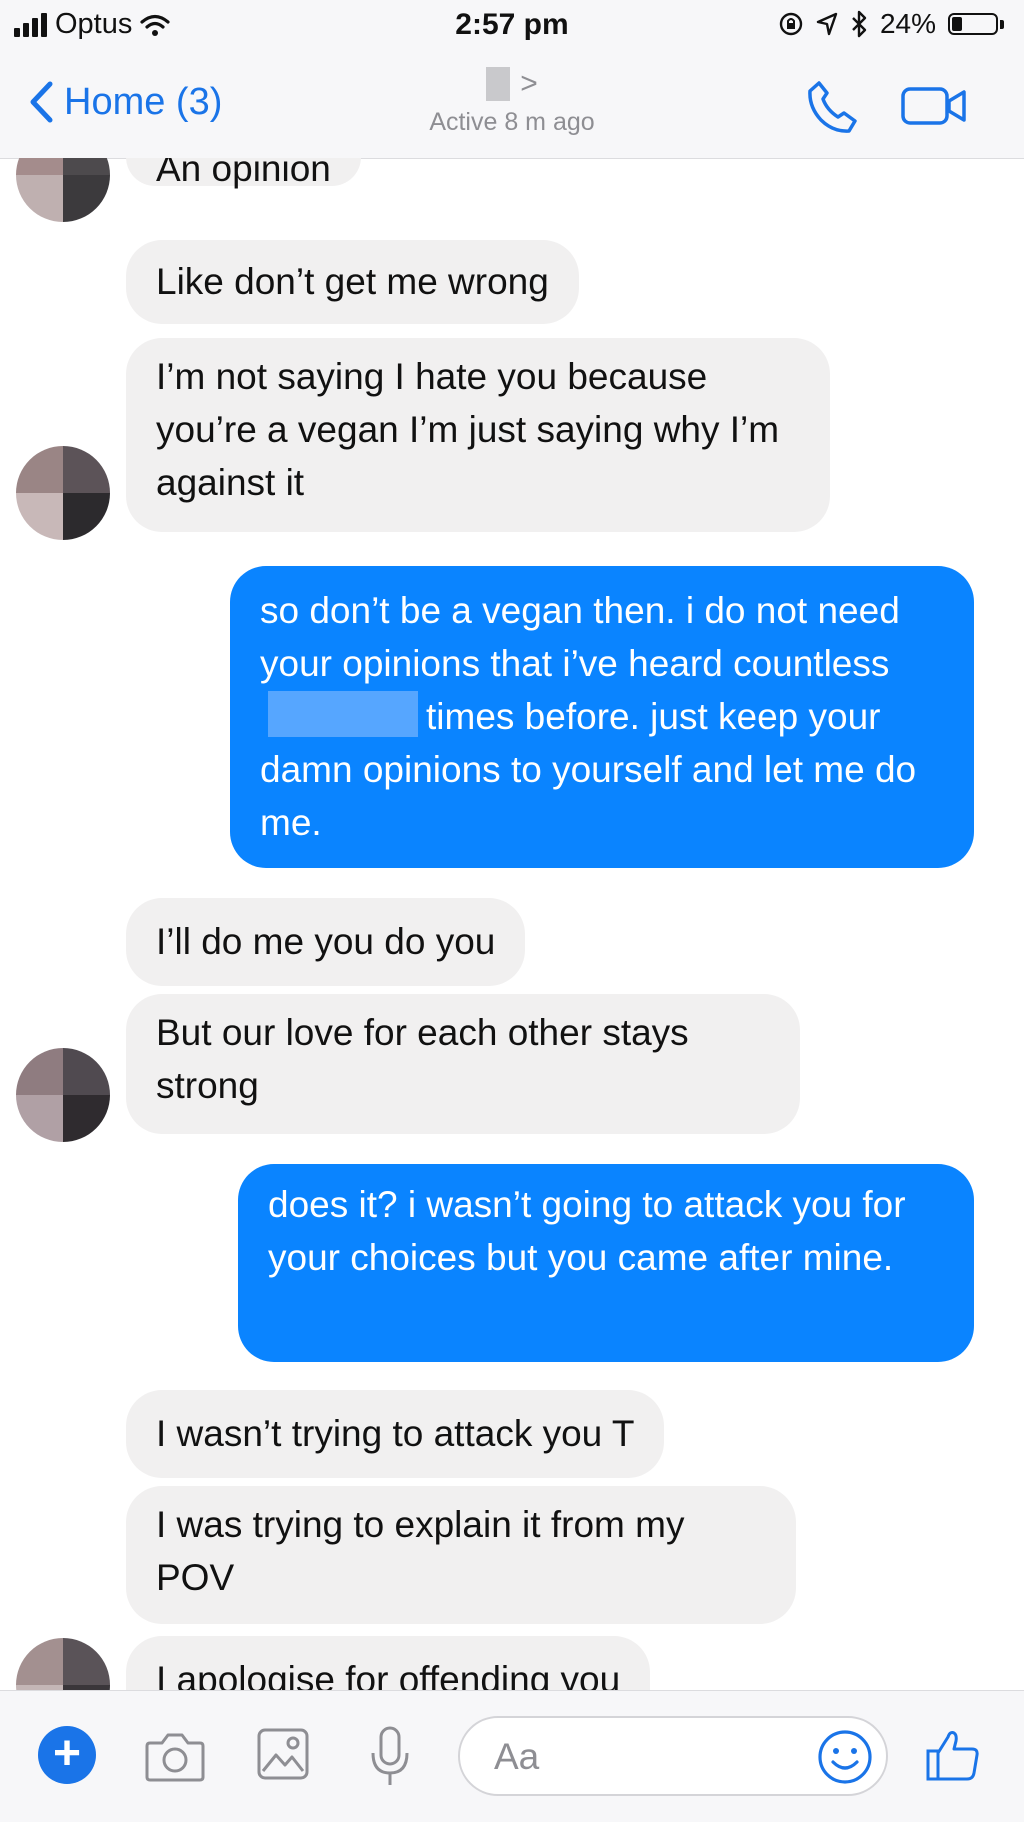 The image size is (1024, 1822). Describe the element at coordinates (859, 24) in the screenshot. I see `bluetooth-icon` at that location.